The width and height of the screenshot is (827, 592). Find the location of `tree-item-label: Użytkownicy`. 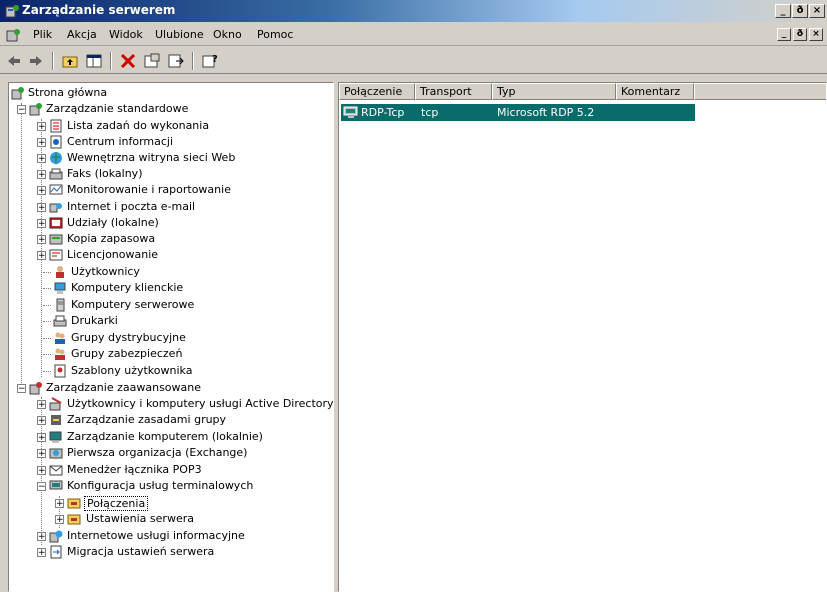

tree-item-label: Użytkownicy is located at coordinates (105, 271).